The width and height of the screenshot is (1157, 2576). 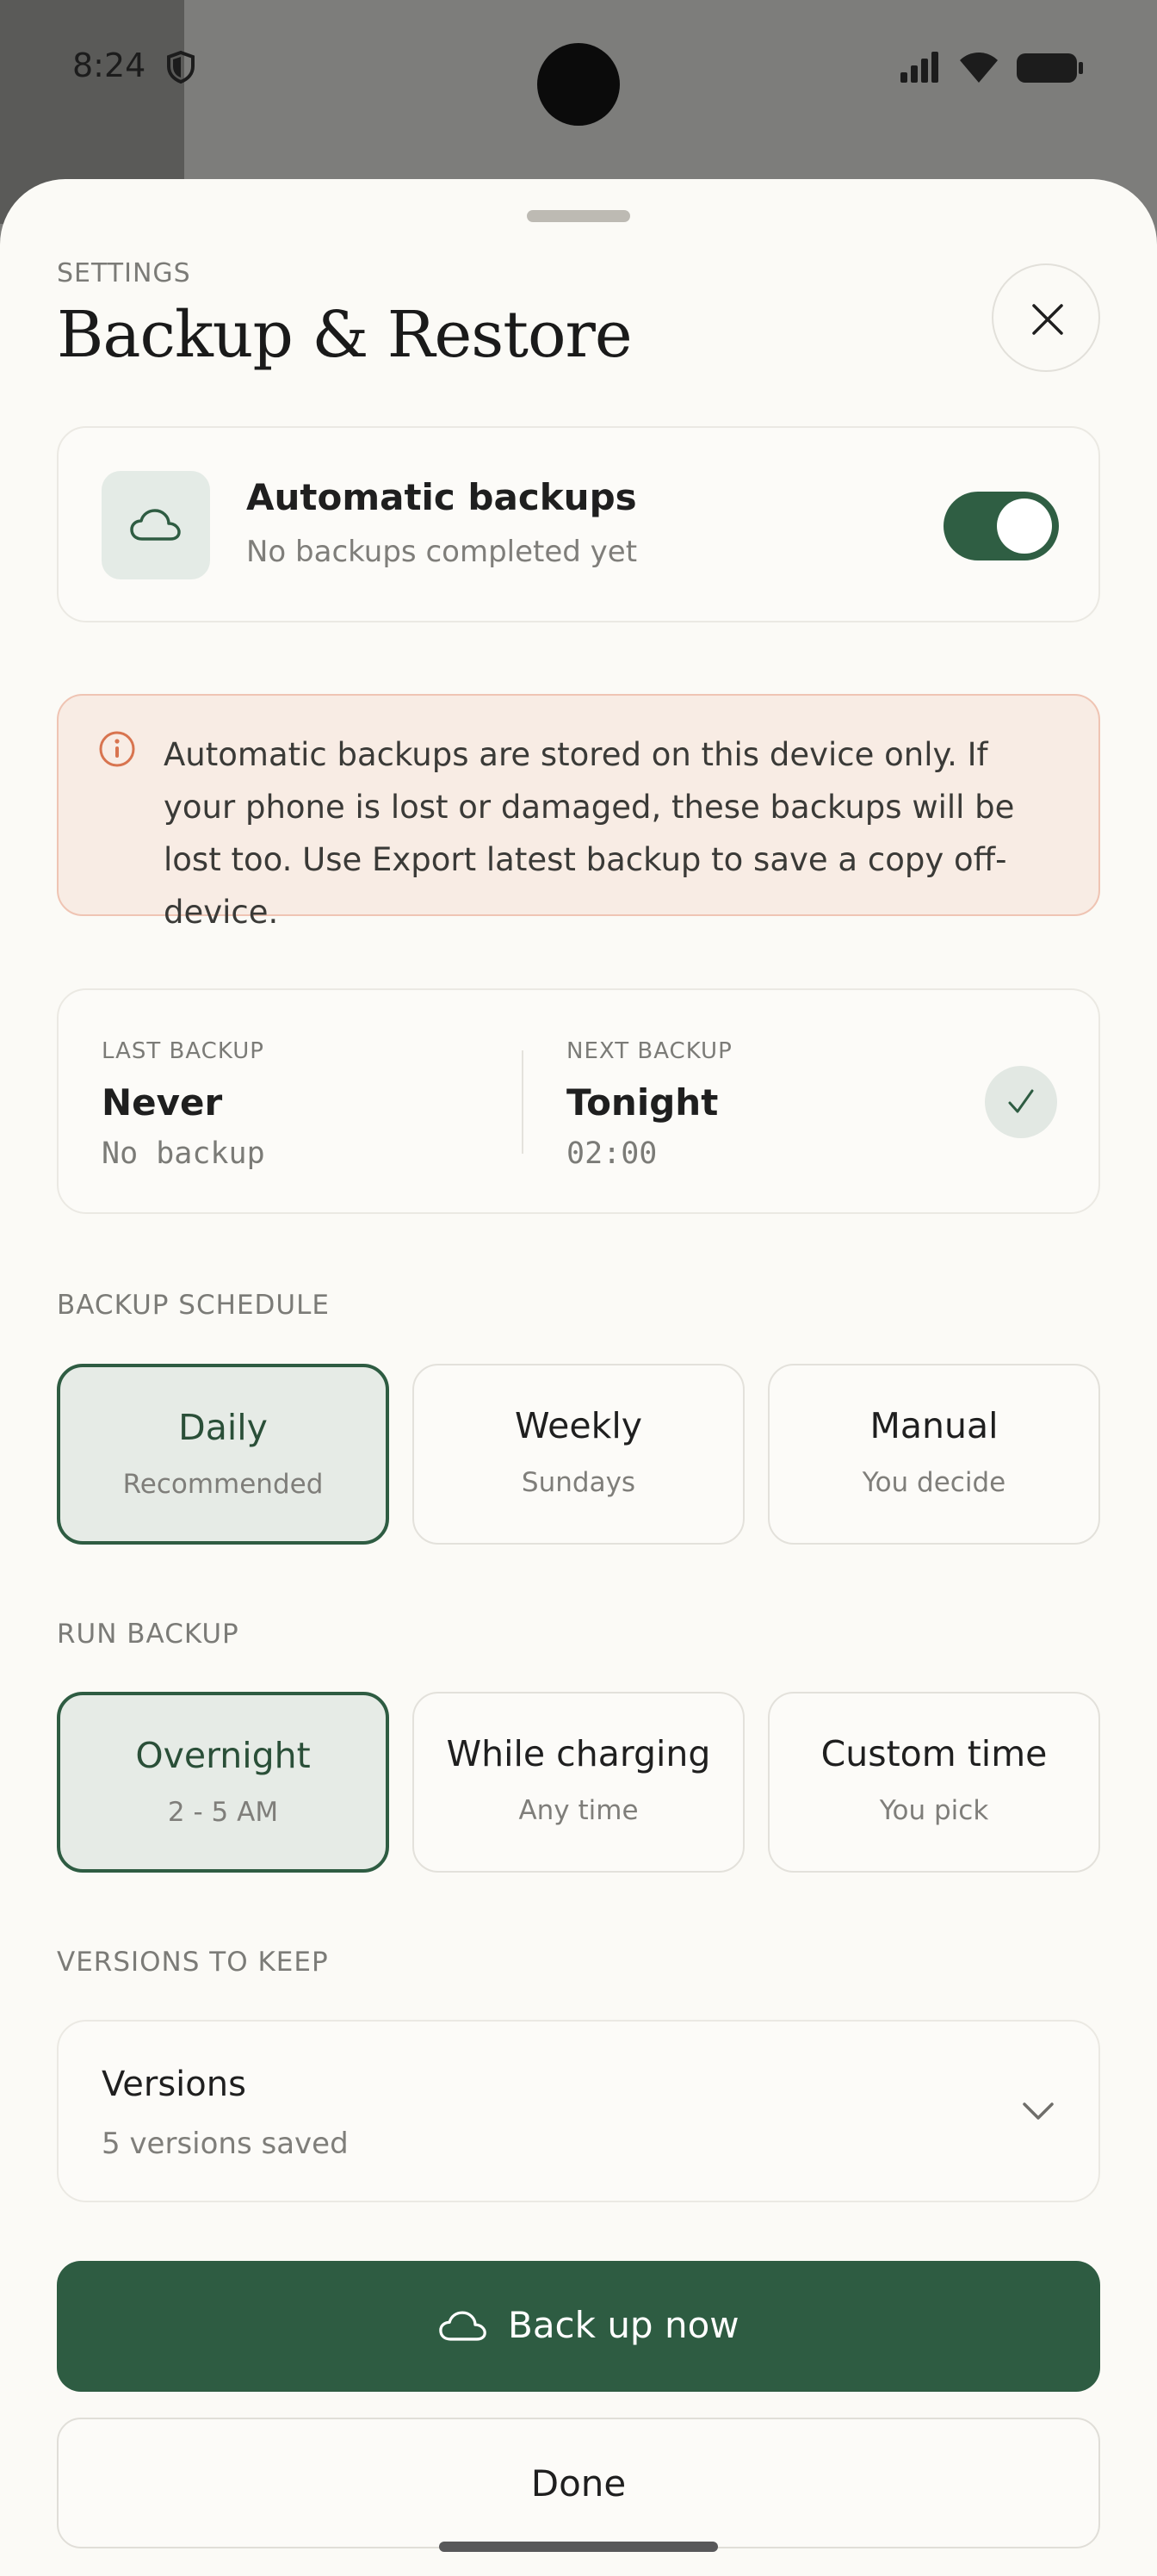 I want to click on auto-backups-subtitle: No backups completed yet, so click(x=442, y=552).